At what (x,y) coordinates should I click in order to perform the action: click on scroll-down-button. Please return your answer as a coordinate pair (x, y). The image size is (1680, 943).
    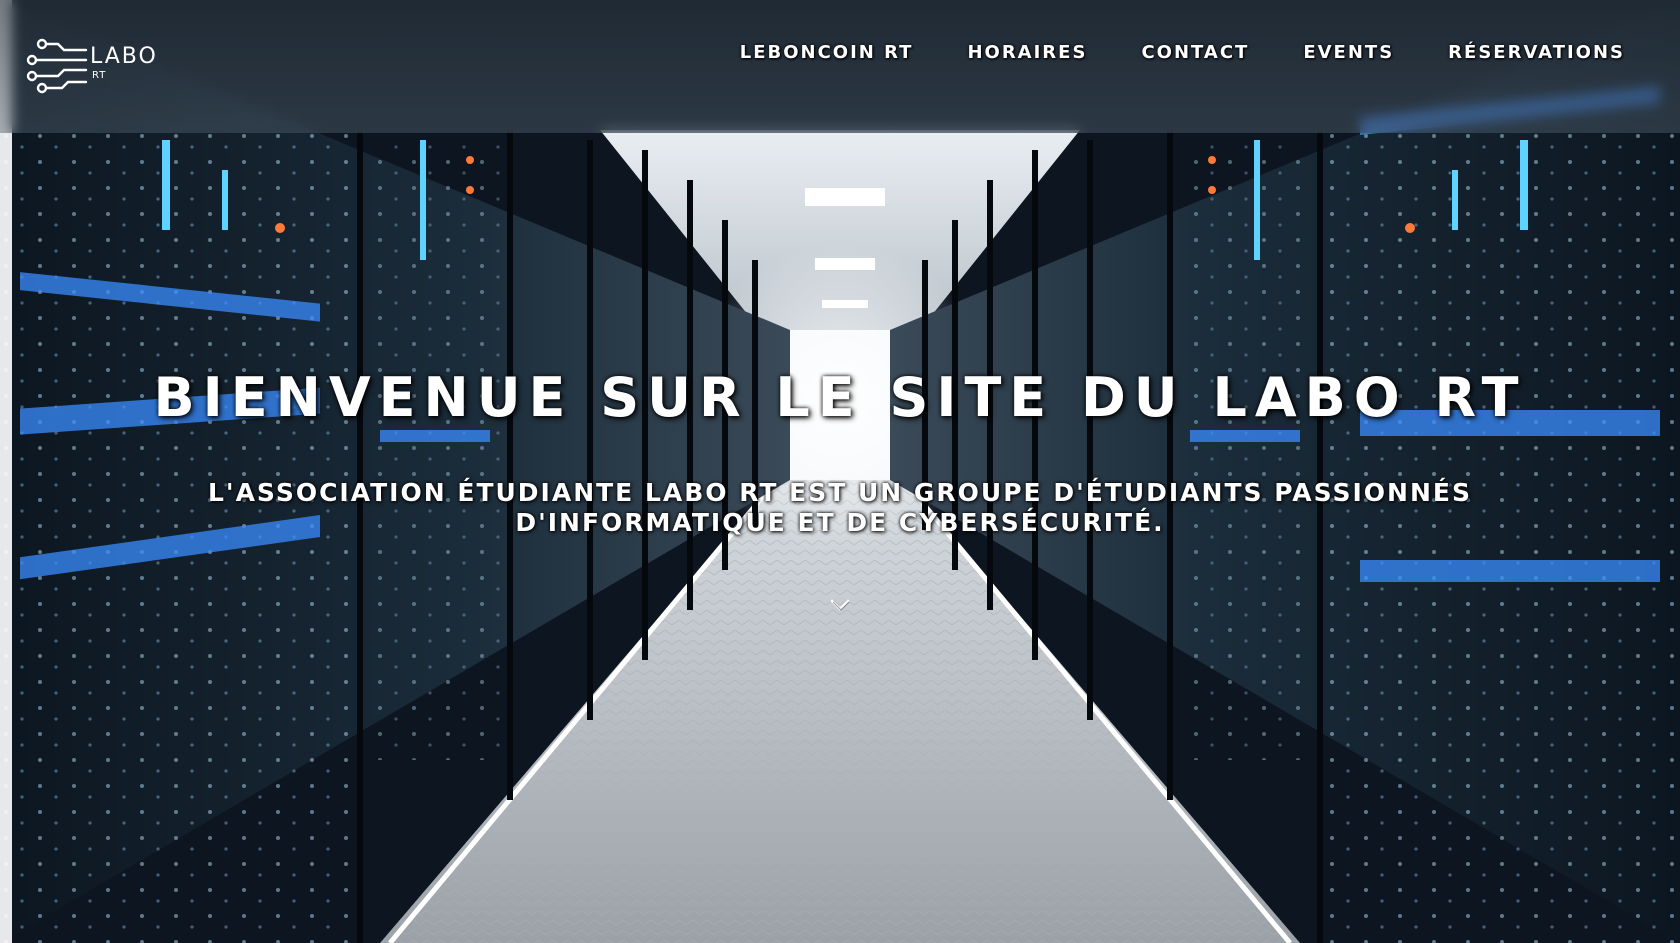
    Looking at the image, I should click on (840, 606).